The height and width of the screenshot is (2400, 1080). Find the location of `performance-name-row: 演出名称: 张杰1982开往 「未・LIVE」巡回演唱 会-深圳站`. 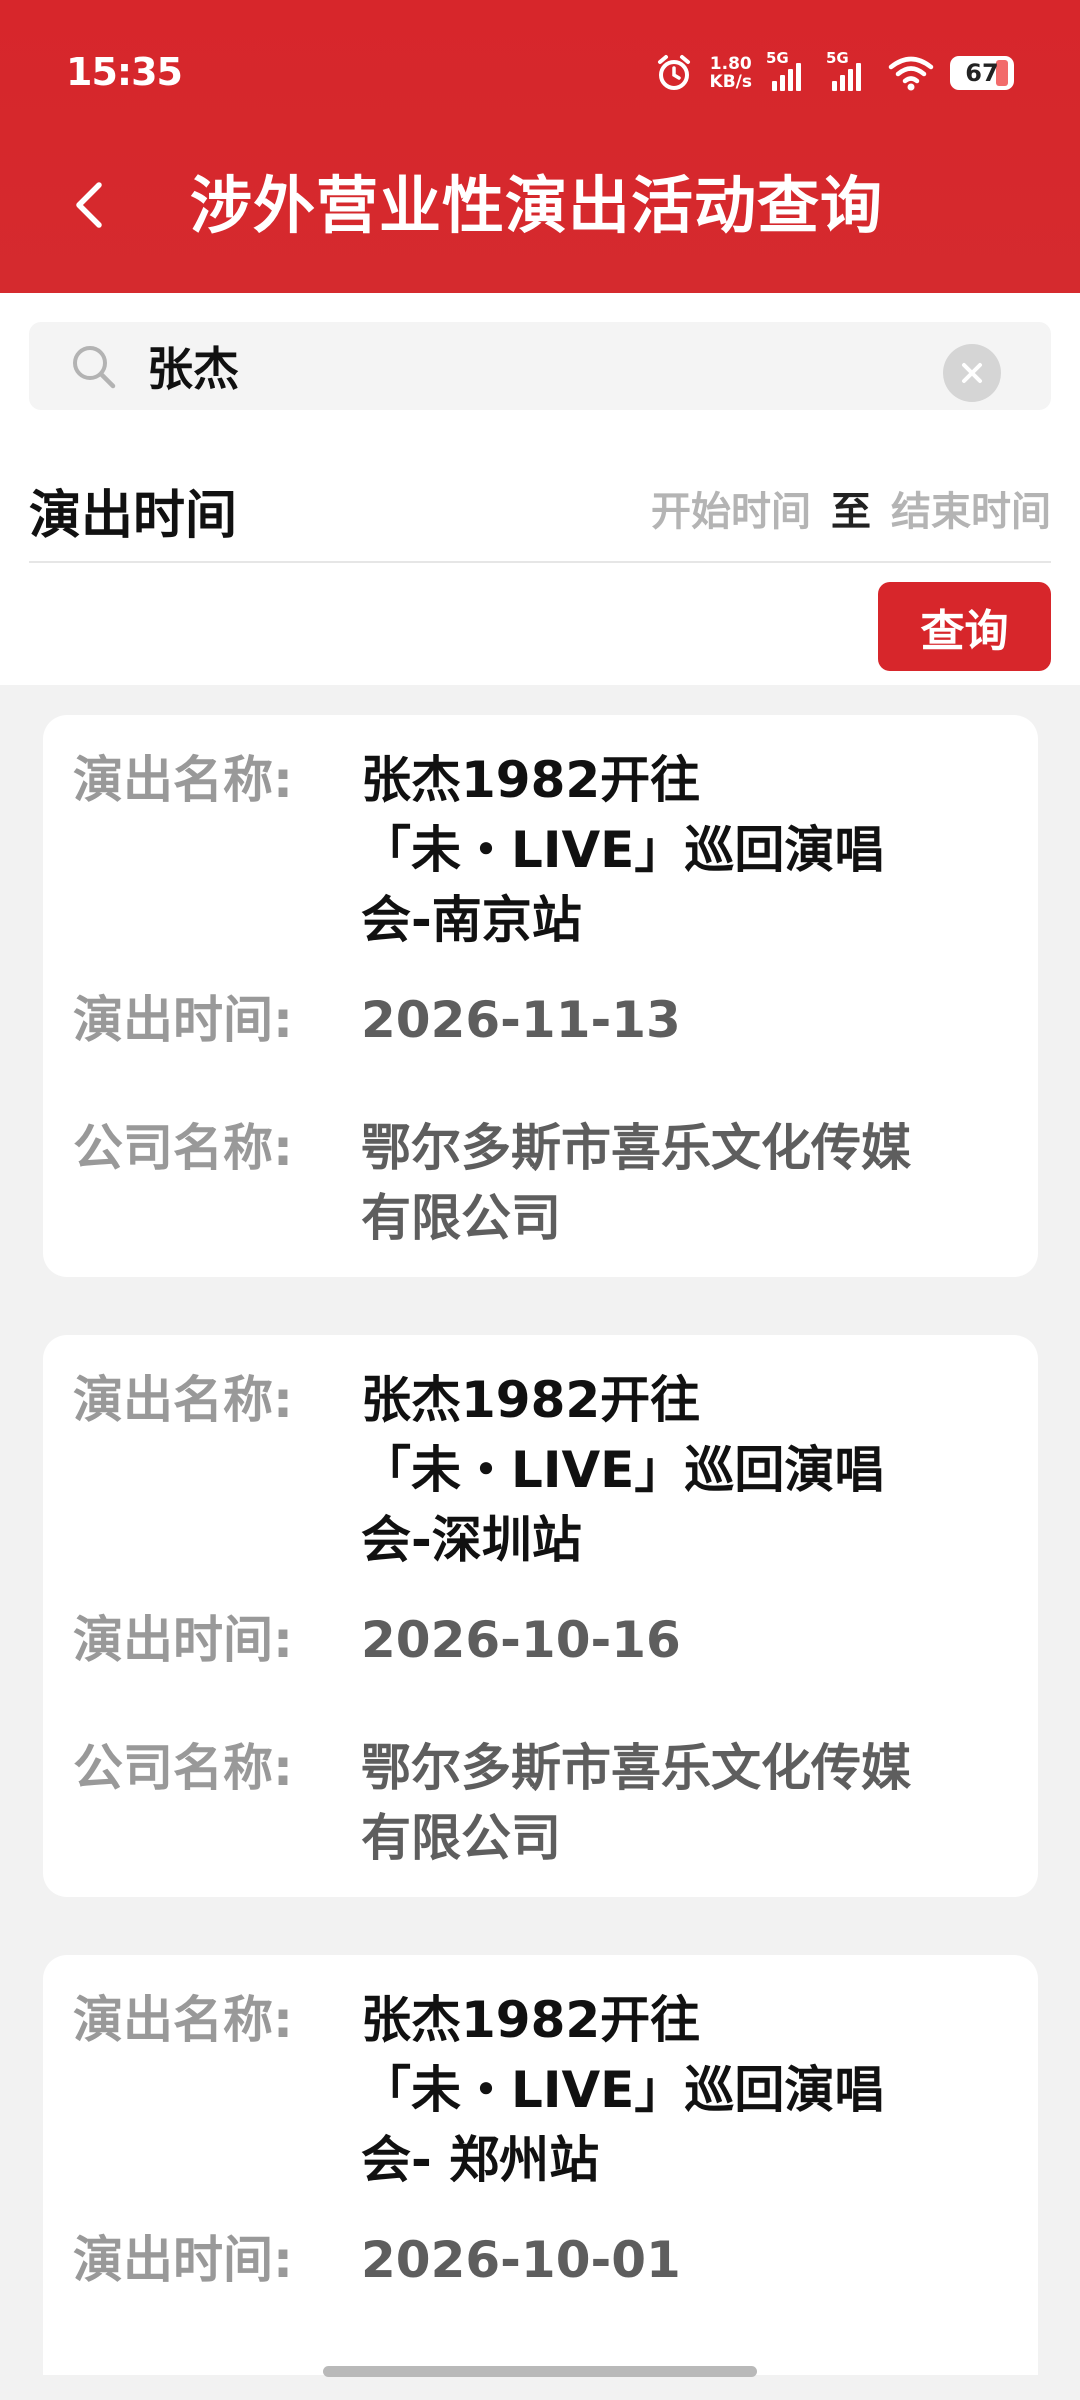

performance-name-row: 演出名称: 张杰1982开往 「未・LIVE」巡回演唱 会-深圳站 is located at coordinates (543, 1470).